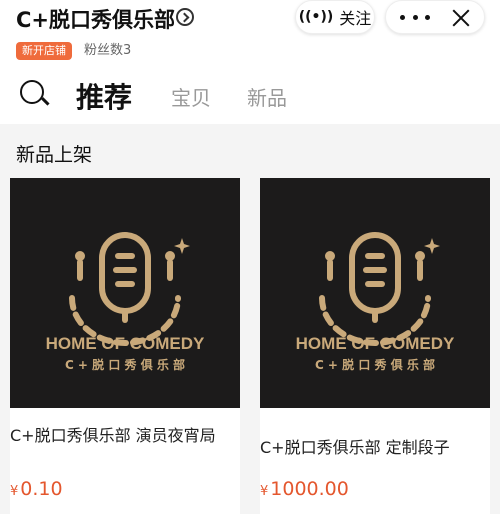 Image resolution: width=500 pixels, height=514 pixels. Describe the element at coordinates (54, 155) in the screenshot. I see `section-title: 新品上架` at that location.